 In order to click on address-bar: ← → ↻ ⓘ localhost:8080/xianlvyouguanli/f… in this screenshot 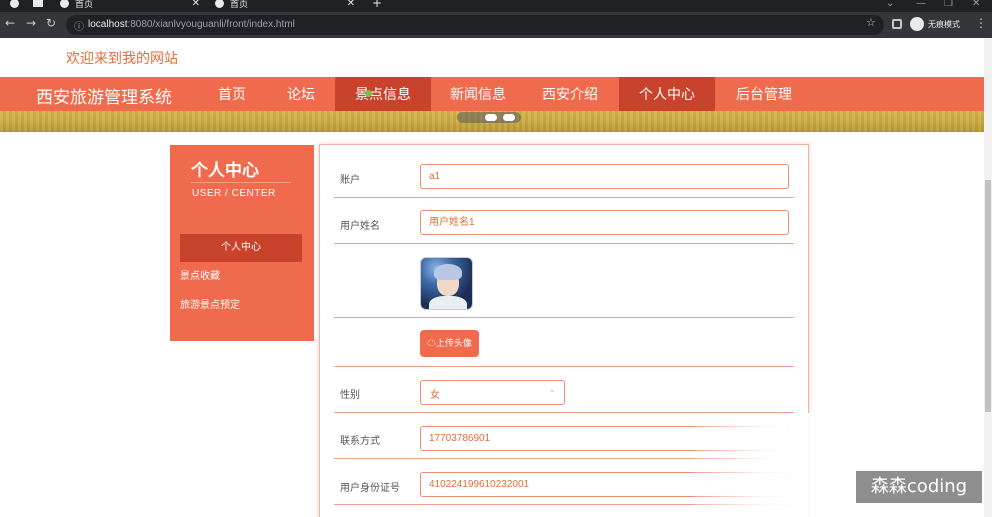, I will do `click(496, 25)`.